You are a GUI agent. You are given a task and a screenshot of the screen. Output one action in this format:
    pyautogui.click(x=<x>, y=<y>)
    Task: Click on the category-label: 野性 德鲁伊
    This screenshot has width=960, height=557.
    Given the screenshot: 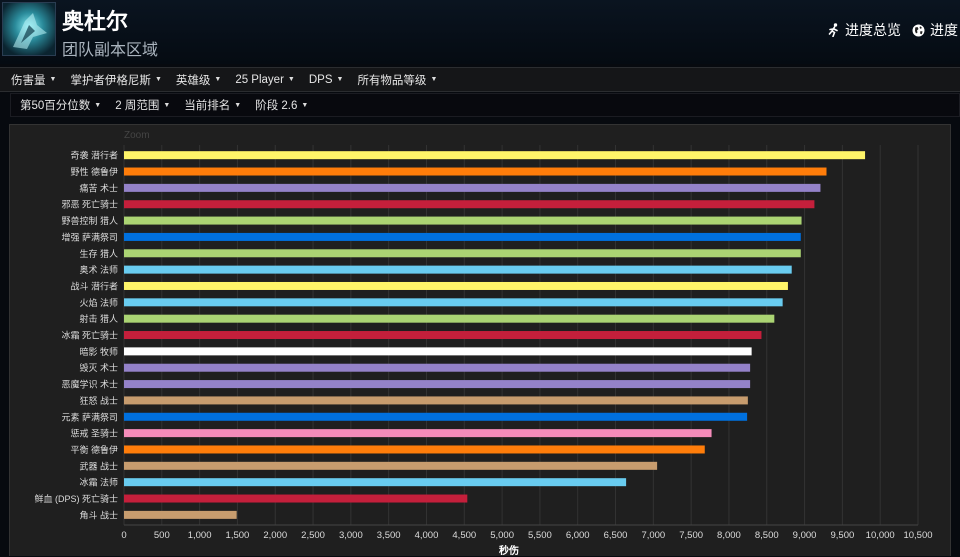 What is the action you would take?
    pyautogui.click(x=94, y=171)
    